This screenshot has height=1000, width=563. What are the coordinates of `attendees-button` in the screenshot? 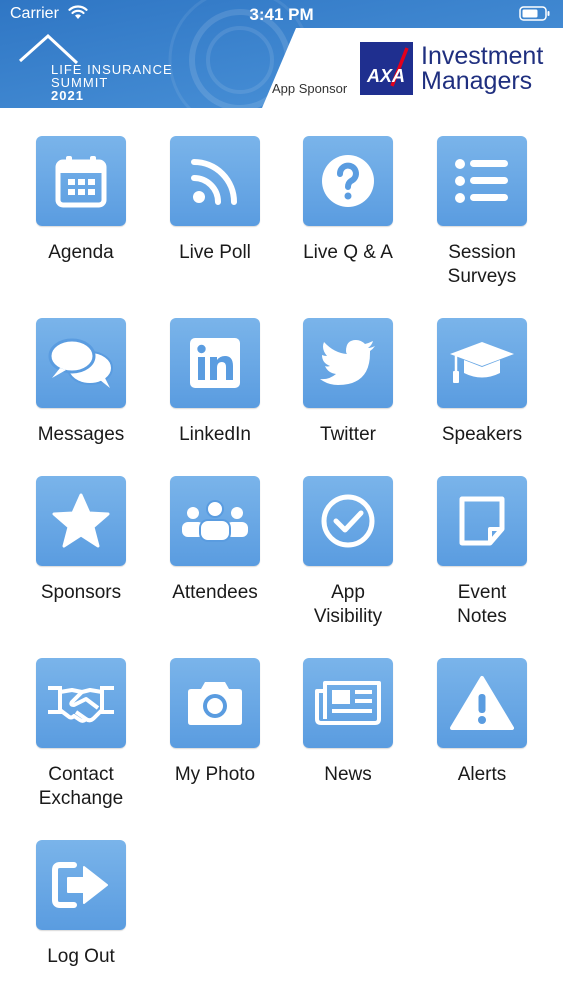 It's located at (215, 521).